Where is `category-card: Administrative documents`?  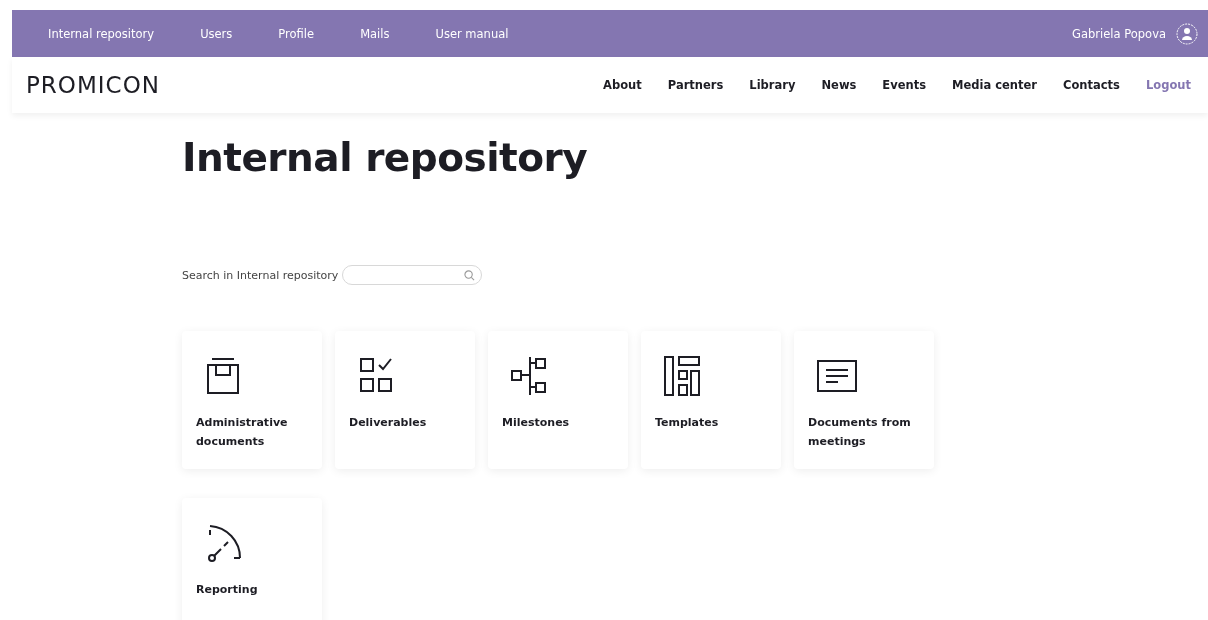 category-card: Administrative documents is located at coordinates (252, 400).